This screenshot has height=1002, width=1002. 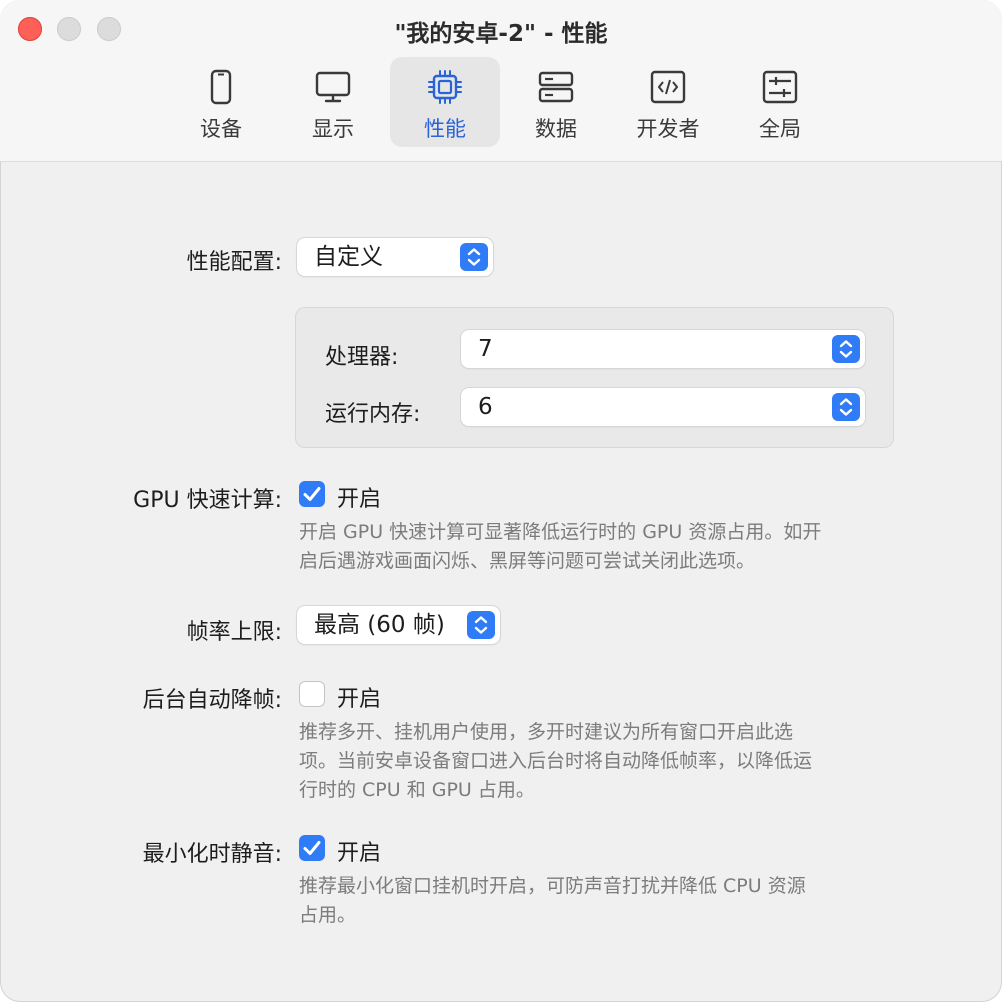 I want to click on mute-description-line: 占用。, so click(x=328, y=915).